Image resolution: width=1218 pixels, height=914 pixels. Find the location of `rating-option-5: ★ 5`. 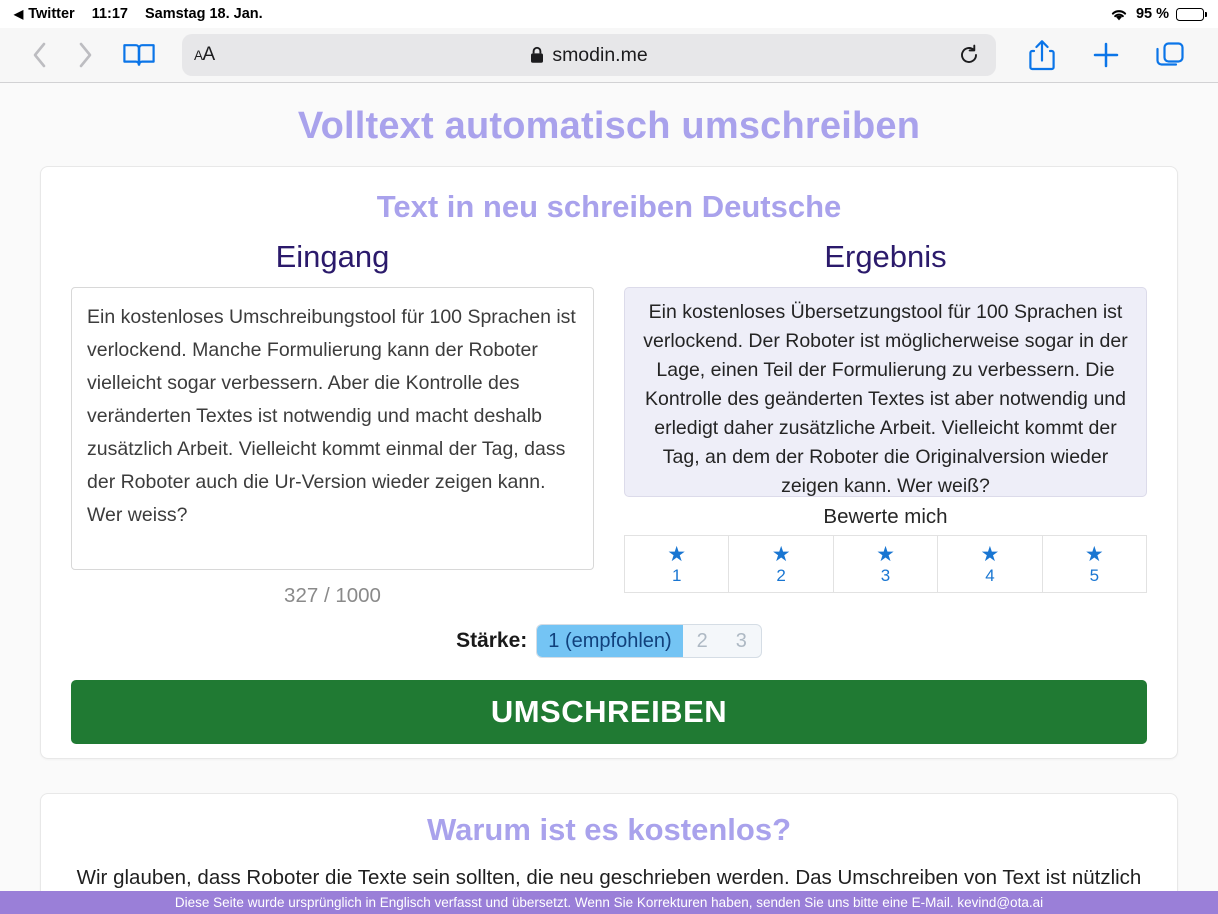

rating-option-5: ★ 5 is located at coordinates (1094, 564).